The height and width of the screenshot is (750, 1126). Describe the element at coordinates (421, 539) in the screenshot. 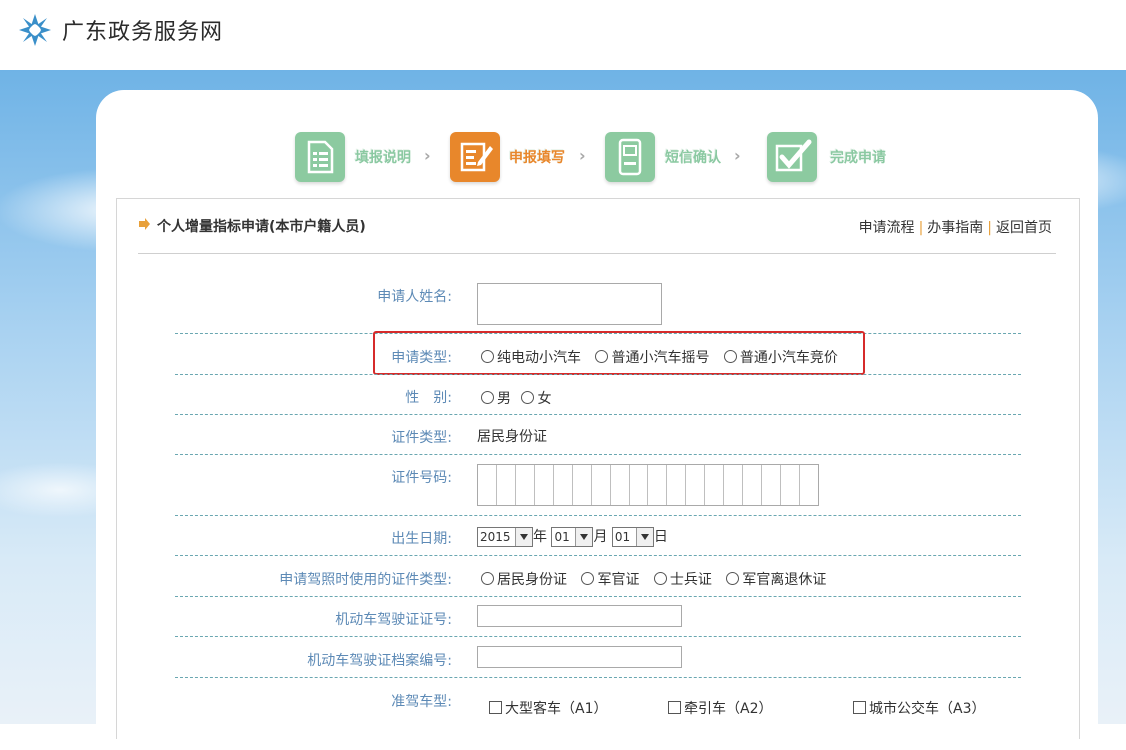

I see `birth-date-label: 出生日期:` at that location.